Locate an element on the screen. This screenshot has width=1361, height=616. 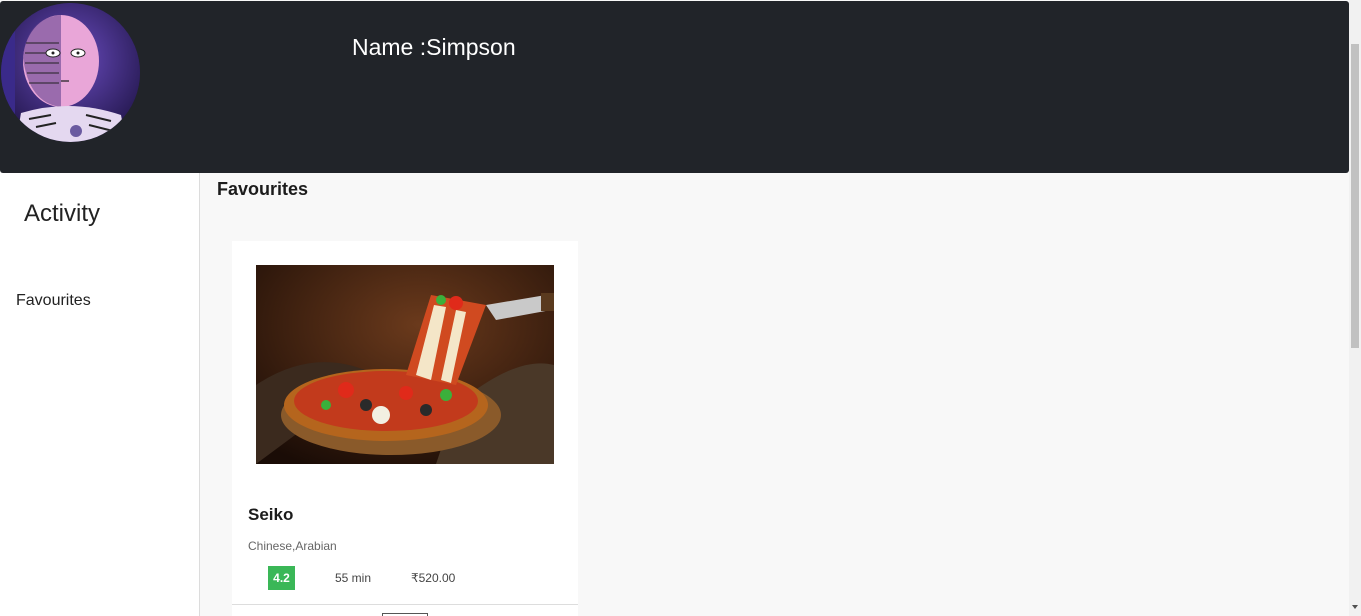
sidebar-item-favourites: Favourites is located at coordinates (53, 301).